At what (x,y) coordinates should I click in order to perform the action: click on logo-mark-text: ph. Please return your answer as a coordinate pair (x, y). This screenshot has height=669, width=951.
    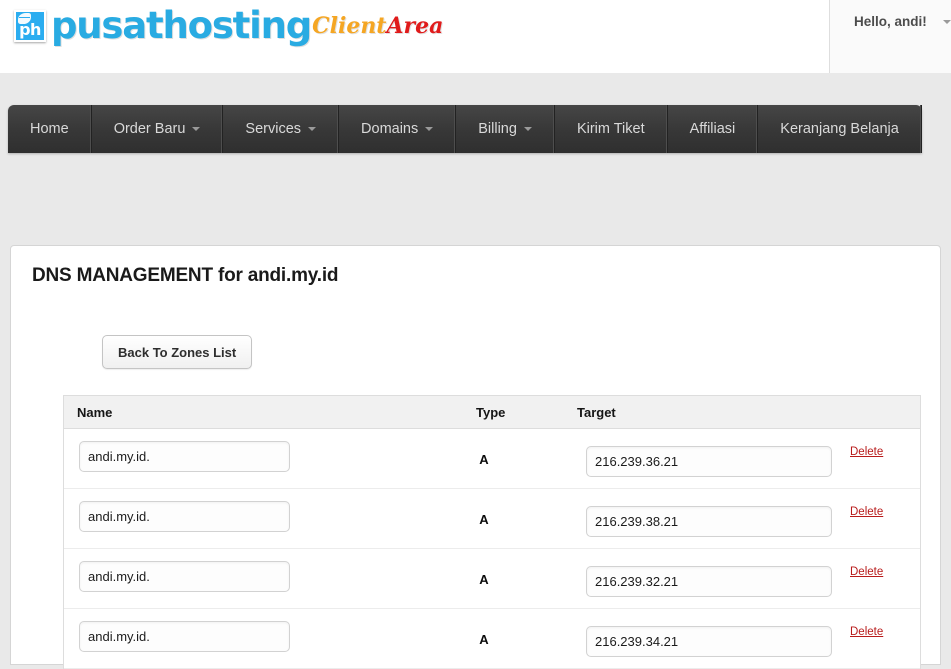
    Looking at the image, I should click on (30, 29).